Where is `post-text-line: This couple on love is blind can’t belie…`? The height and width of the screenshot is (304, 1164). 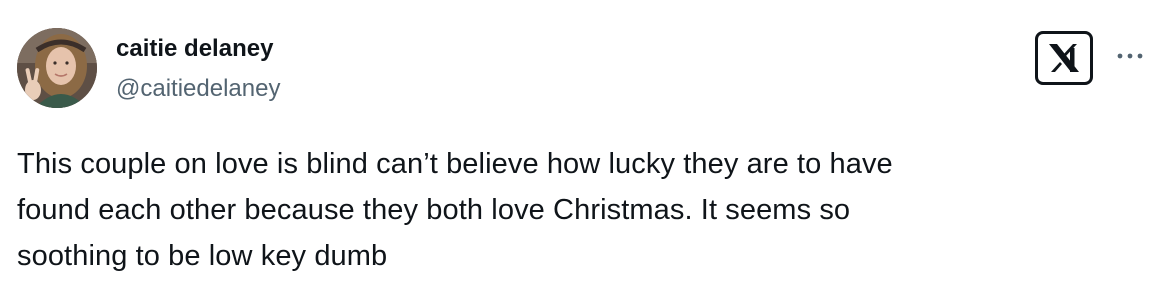 post-text-line: This couple on love is blind can’t belie… is located at coordinates (455, 164).